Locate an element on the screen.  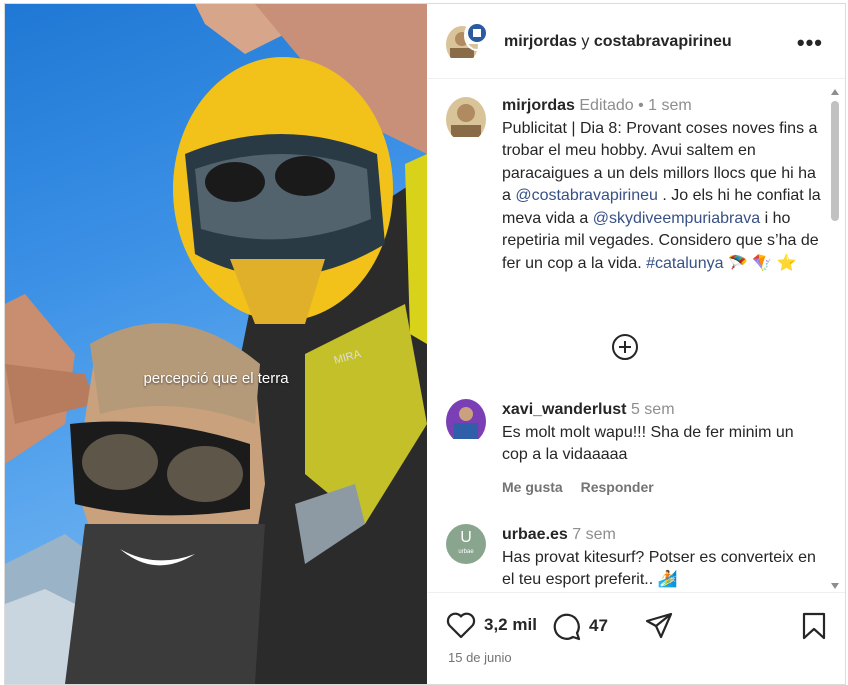
header-authors: mirjordas y costabravapirineu is located at coordinates (618, 42).